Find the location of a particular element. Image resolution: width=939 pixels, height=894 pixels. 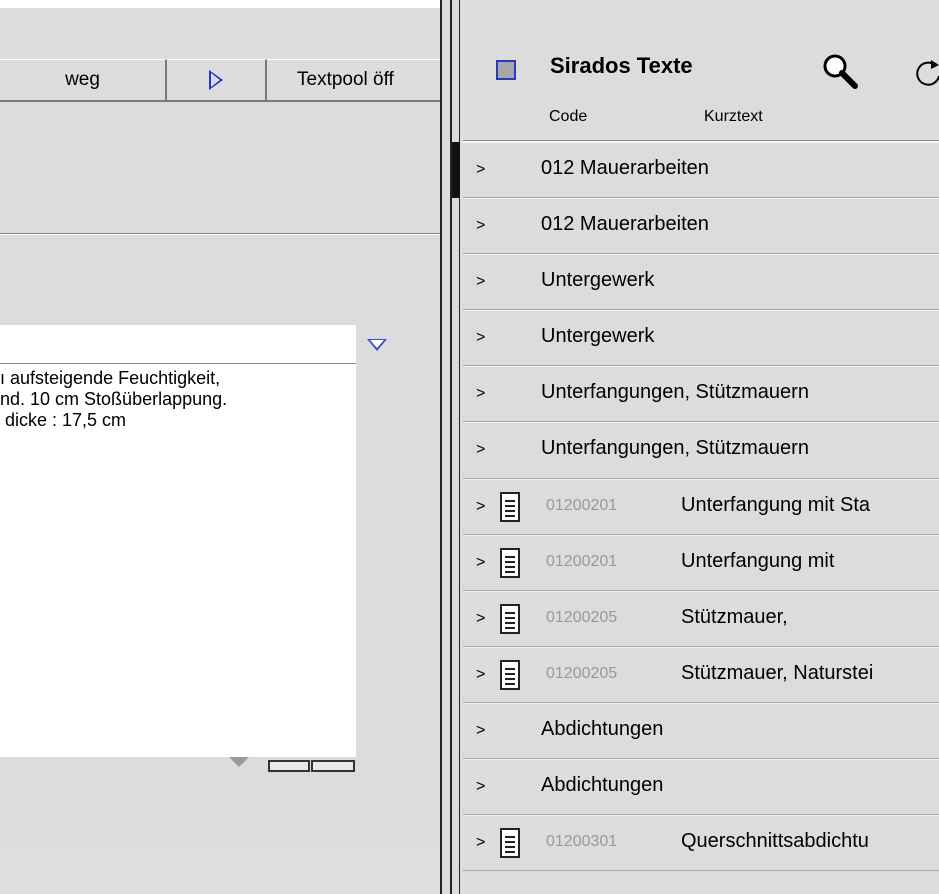

left-toolbar: weg Textpool öff is located at coordinates (220, 81).